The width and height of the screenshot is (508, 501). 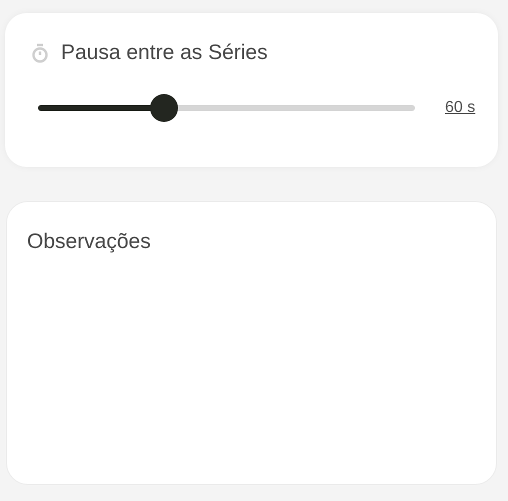 I want to click on slider-thumb, so click(x=164, y=108).